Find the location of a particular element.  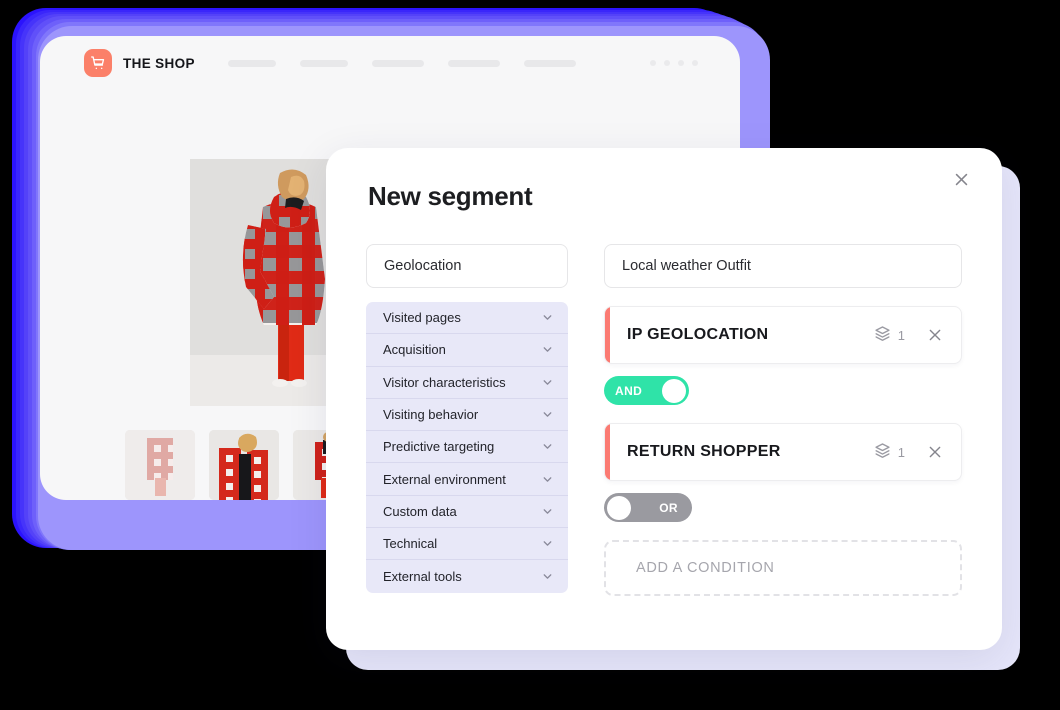

shop-brand-name: THE SHOP is located at coordinates (159, 63).